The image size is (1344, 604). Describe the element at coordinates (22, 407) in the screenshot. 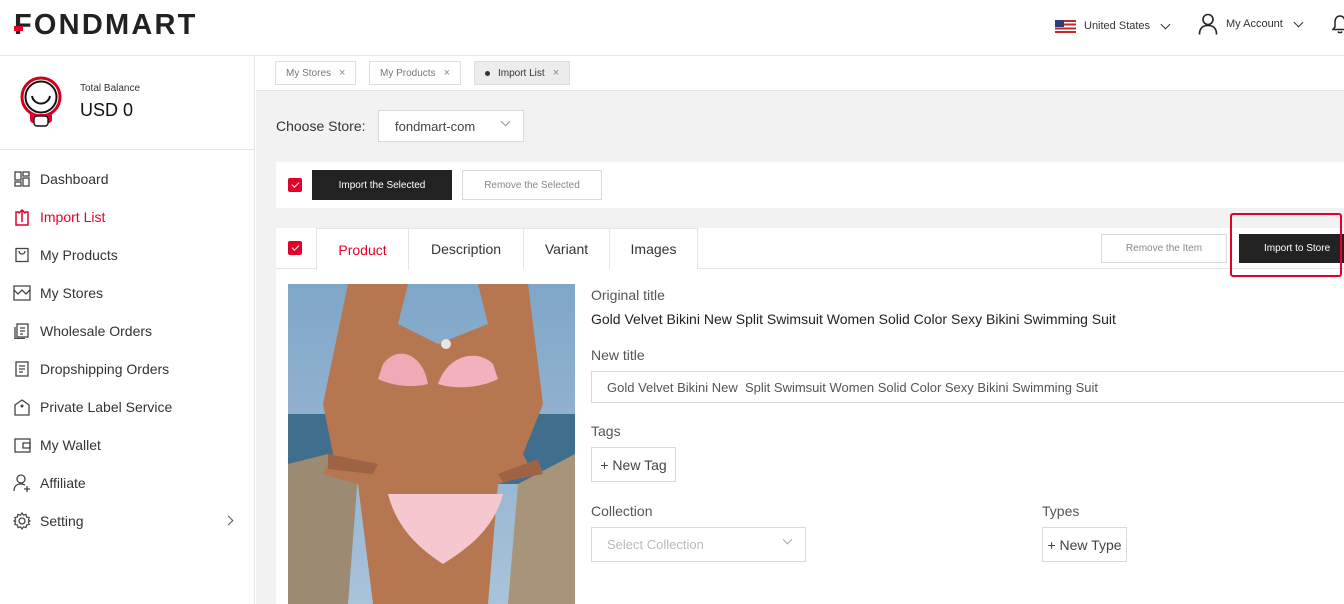

I see `tag-icon` at that location.